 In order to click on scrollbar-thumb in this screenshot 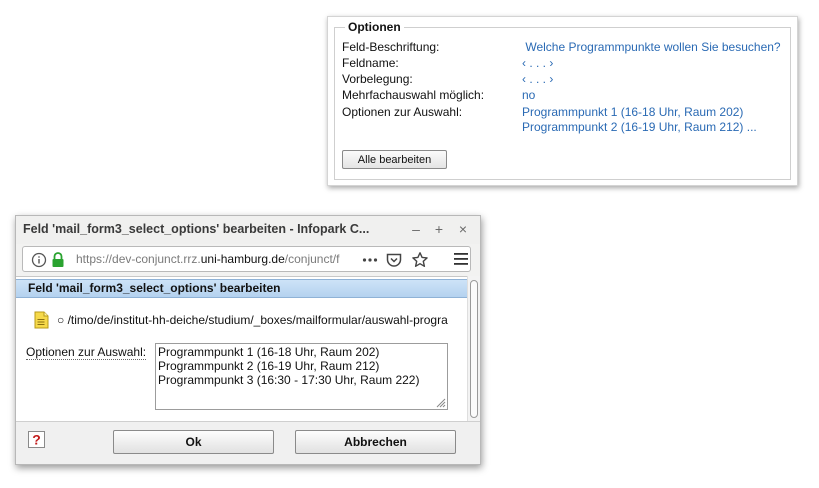, I will do `click(474, 349)`.